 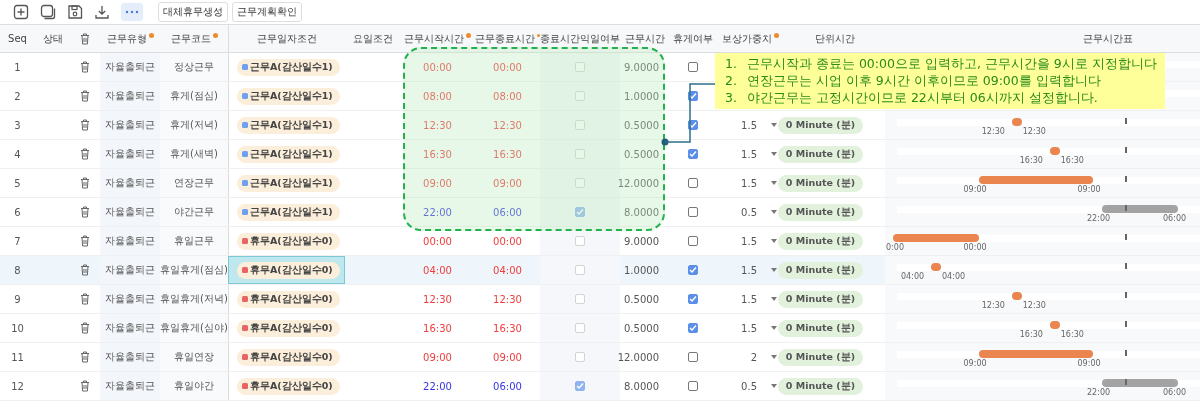 I want to click on table-row: 11 자율출퇴근 휴일연장 휴무A(감산일수0) 09:00 09:00 12.0000 2 0 Minute (분) 09:00 09:00, so click(x=600, y=357).